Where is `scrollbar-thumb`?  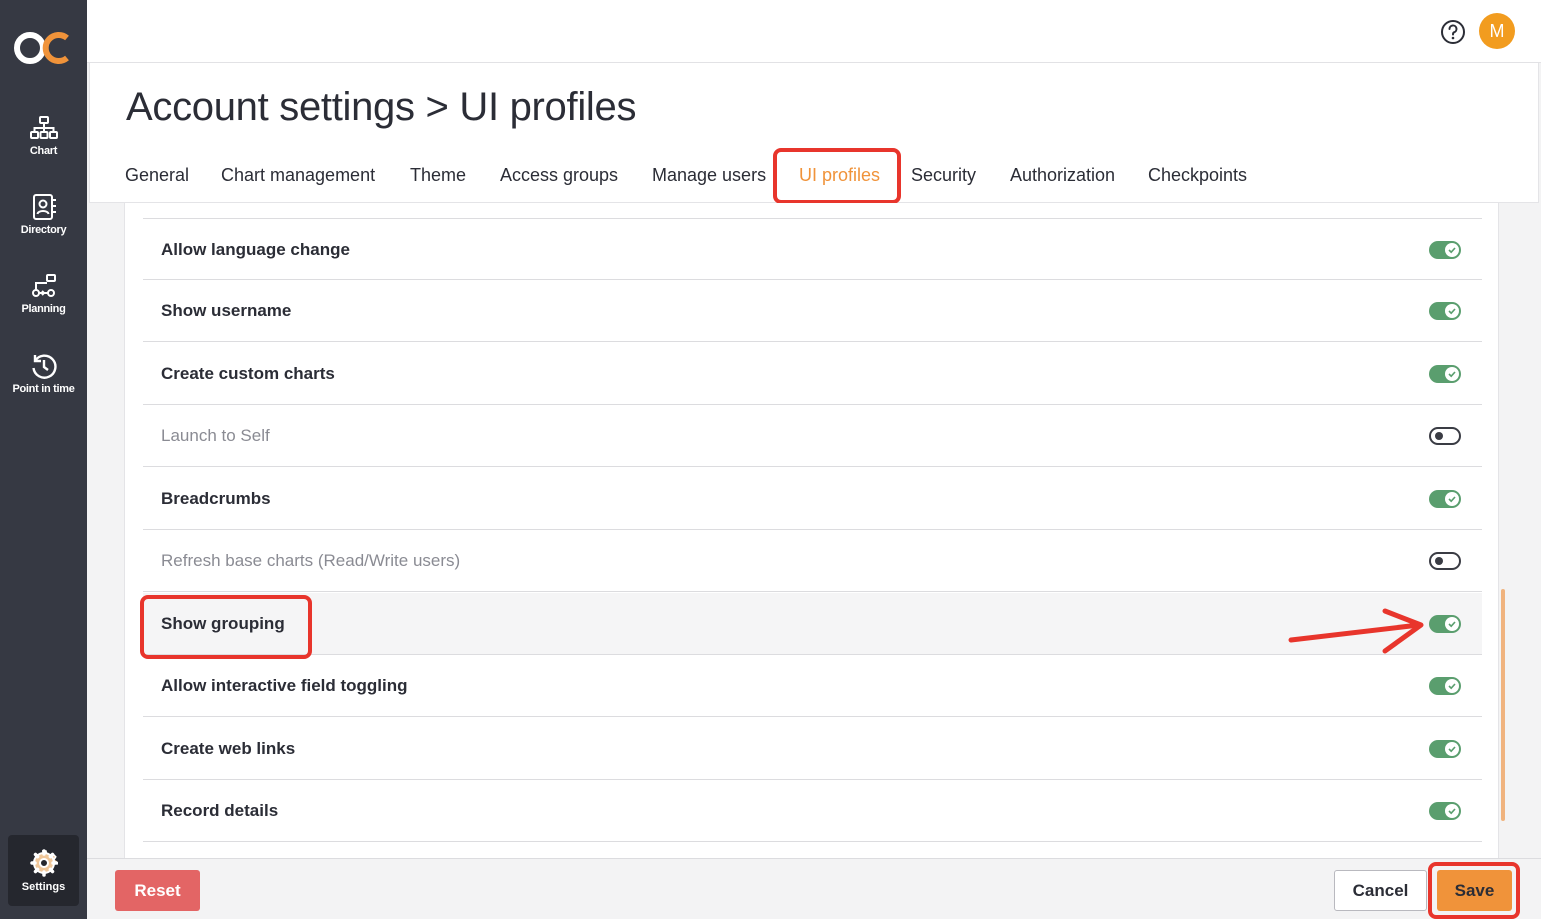 scrollbar-thumb is located at coordinates (1503, 705).